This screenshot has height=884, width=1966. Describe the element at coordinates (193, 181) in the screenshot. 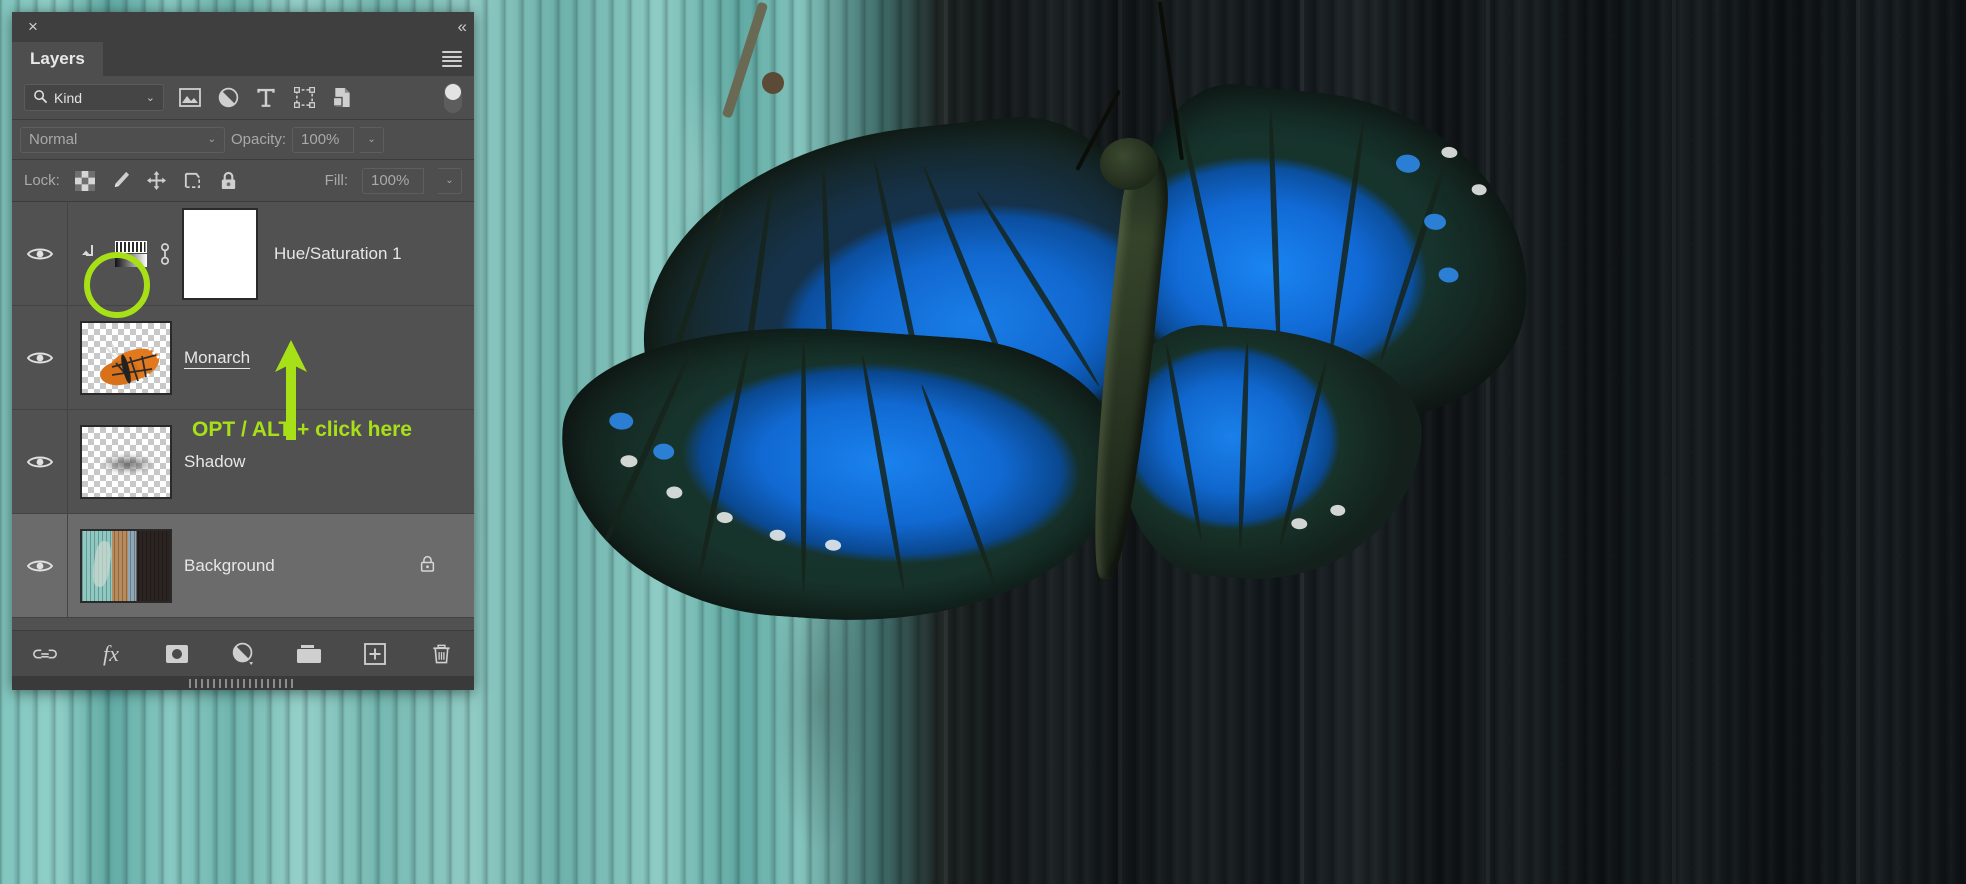

I see `lock-artboard-nesting-icon` at that location.